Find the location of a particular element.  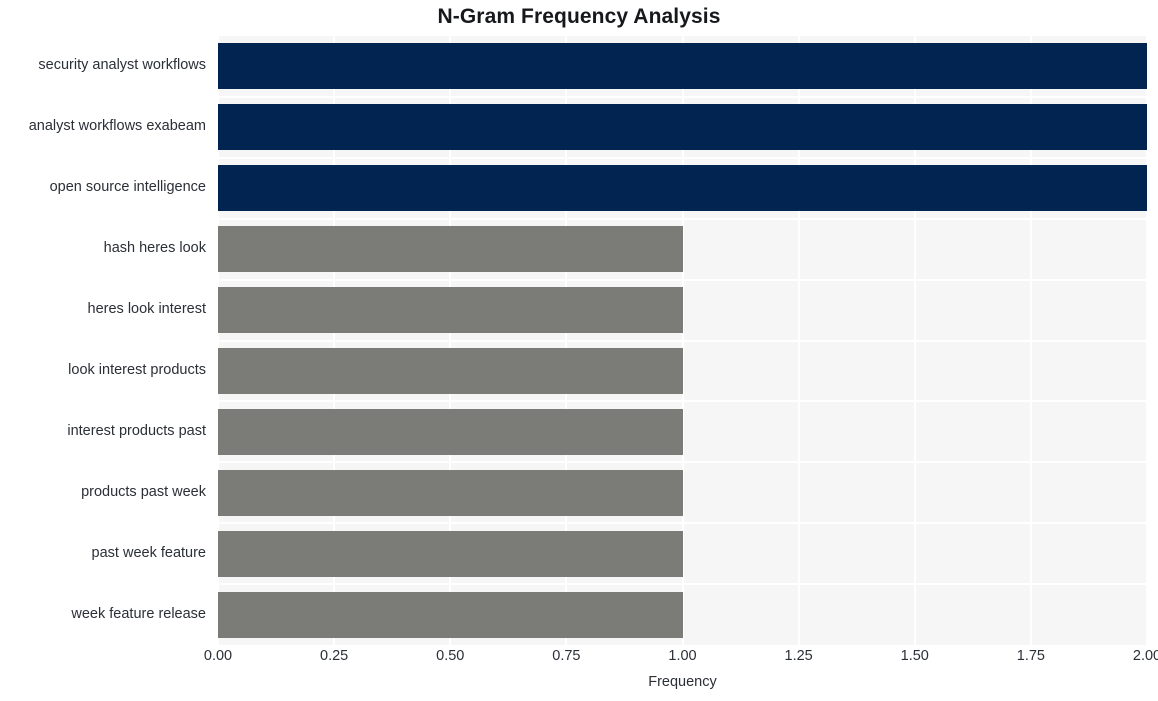

x-axis-tick-label: 1.25 is located at coordinates (798, 656).